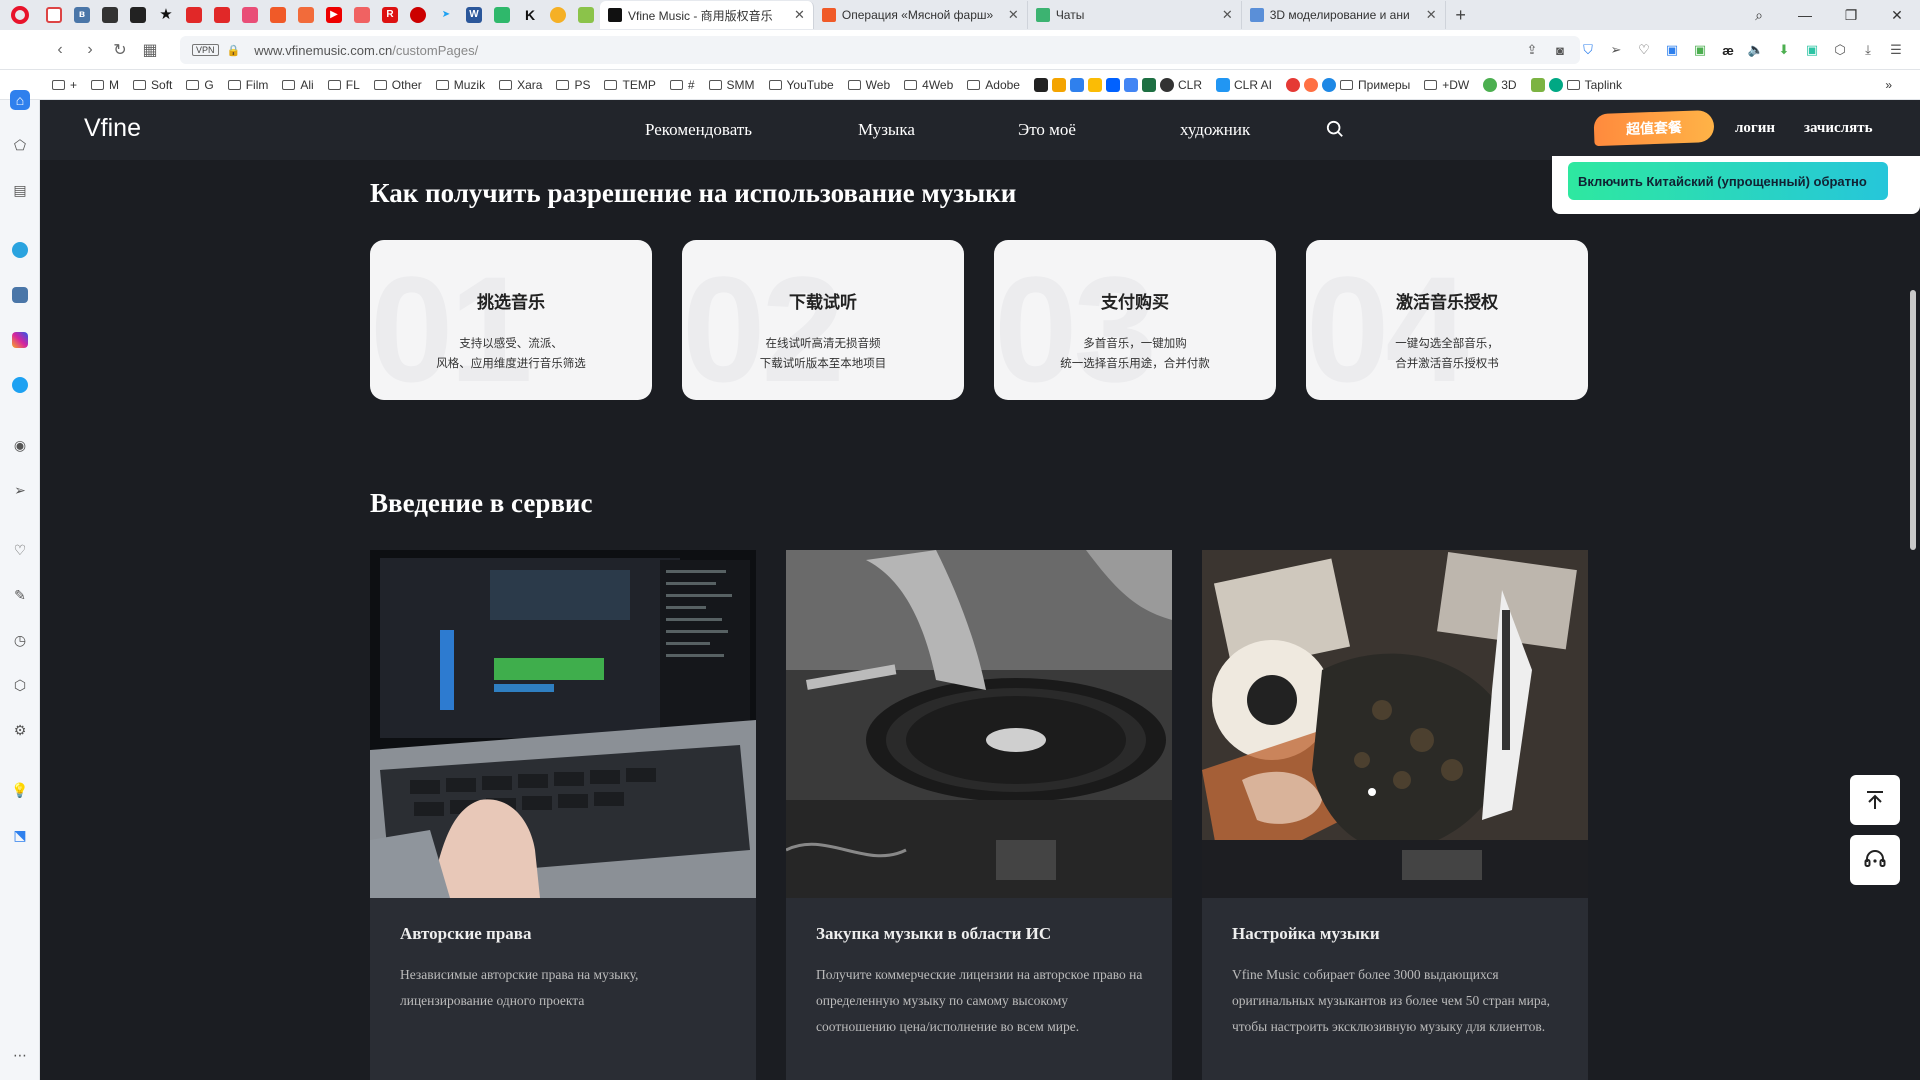 This screenshot has height=1080, width=1920. What do you see at coordinates (1868, 50) in the screenshot?
I see `download-icon: ⤓` at bounding box center [1868, 50].